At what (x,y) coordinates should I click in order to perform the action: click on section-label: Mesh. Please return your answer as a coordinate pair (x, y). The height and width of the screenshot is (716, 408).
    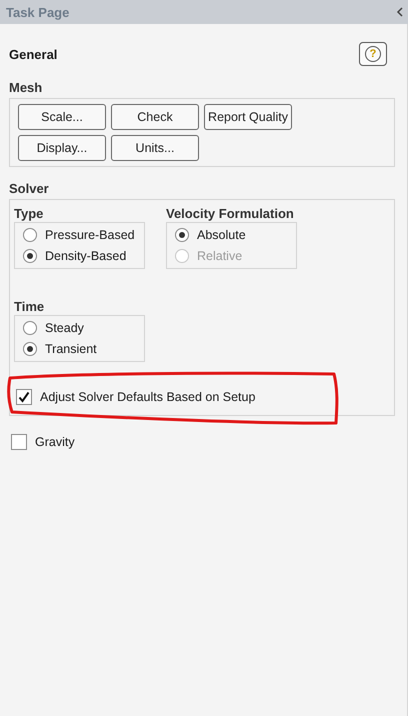
    Looking at the image, I should click on (26, 87).